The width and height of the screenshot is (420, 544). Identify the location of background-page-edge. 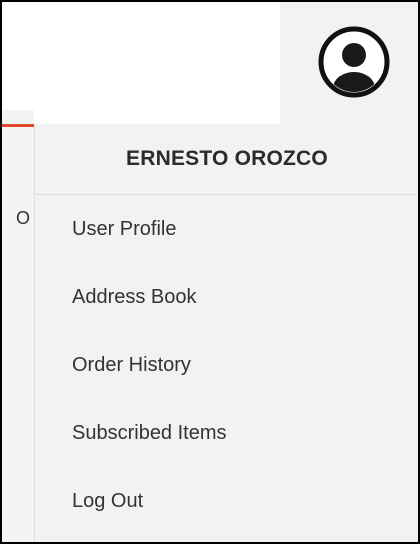
(18, 326).